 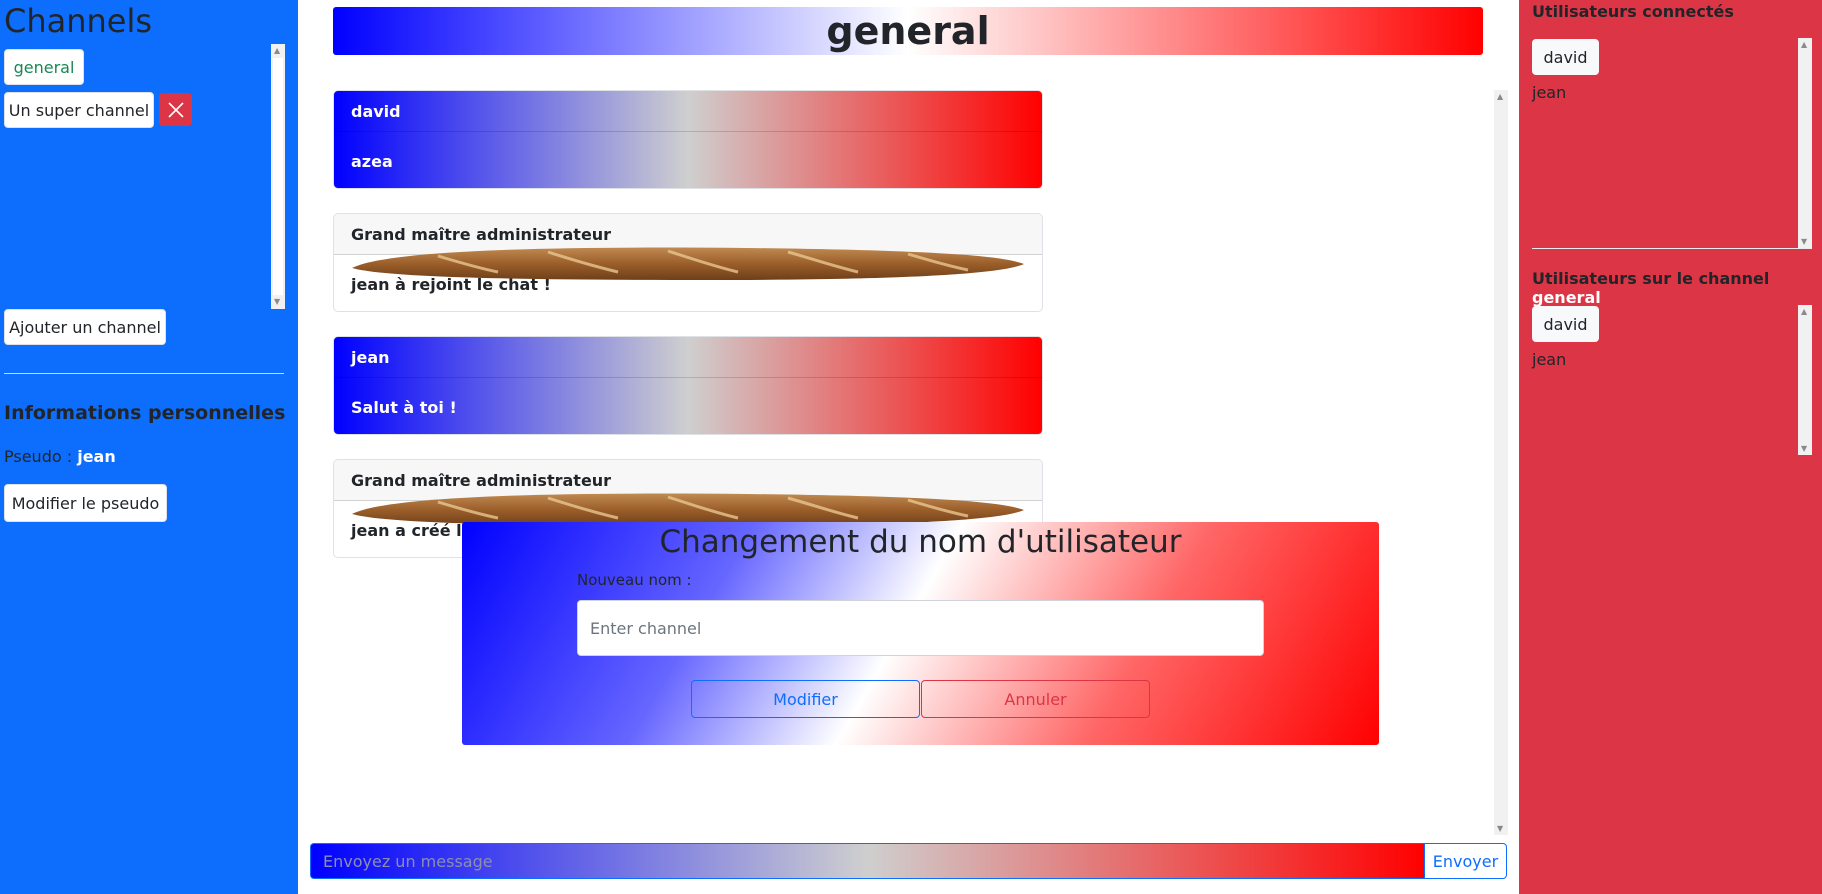 I want to click on channel-user-item: jean, so click(x=1549, y=359).